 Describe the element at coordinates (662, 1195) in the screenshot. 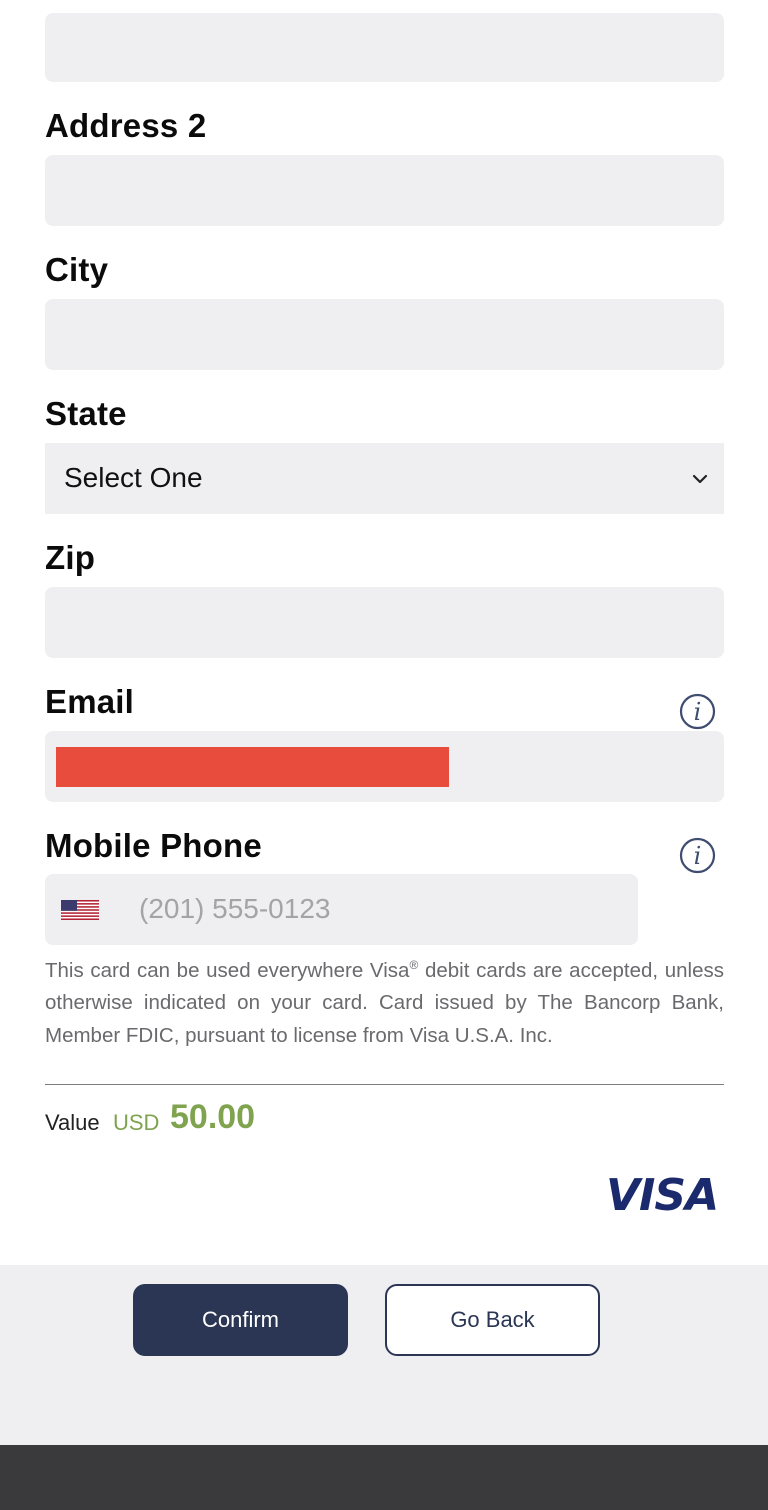

I see `visa-logo: VISA` at that location.